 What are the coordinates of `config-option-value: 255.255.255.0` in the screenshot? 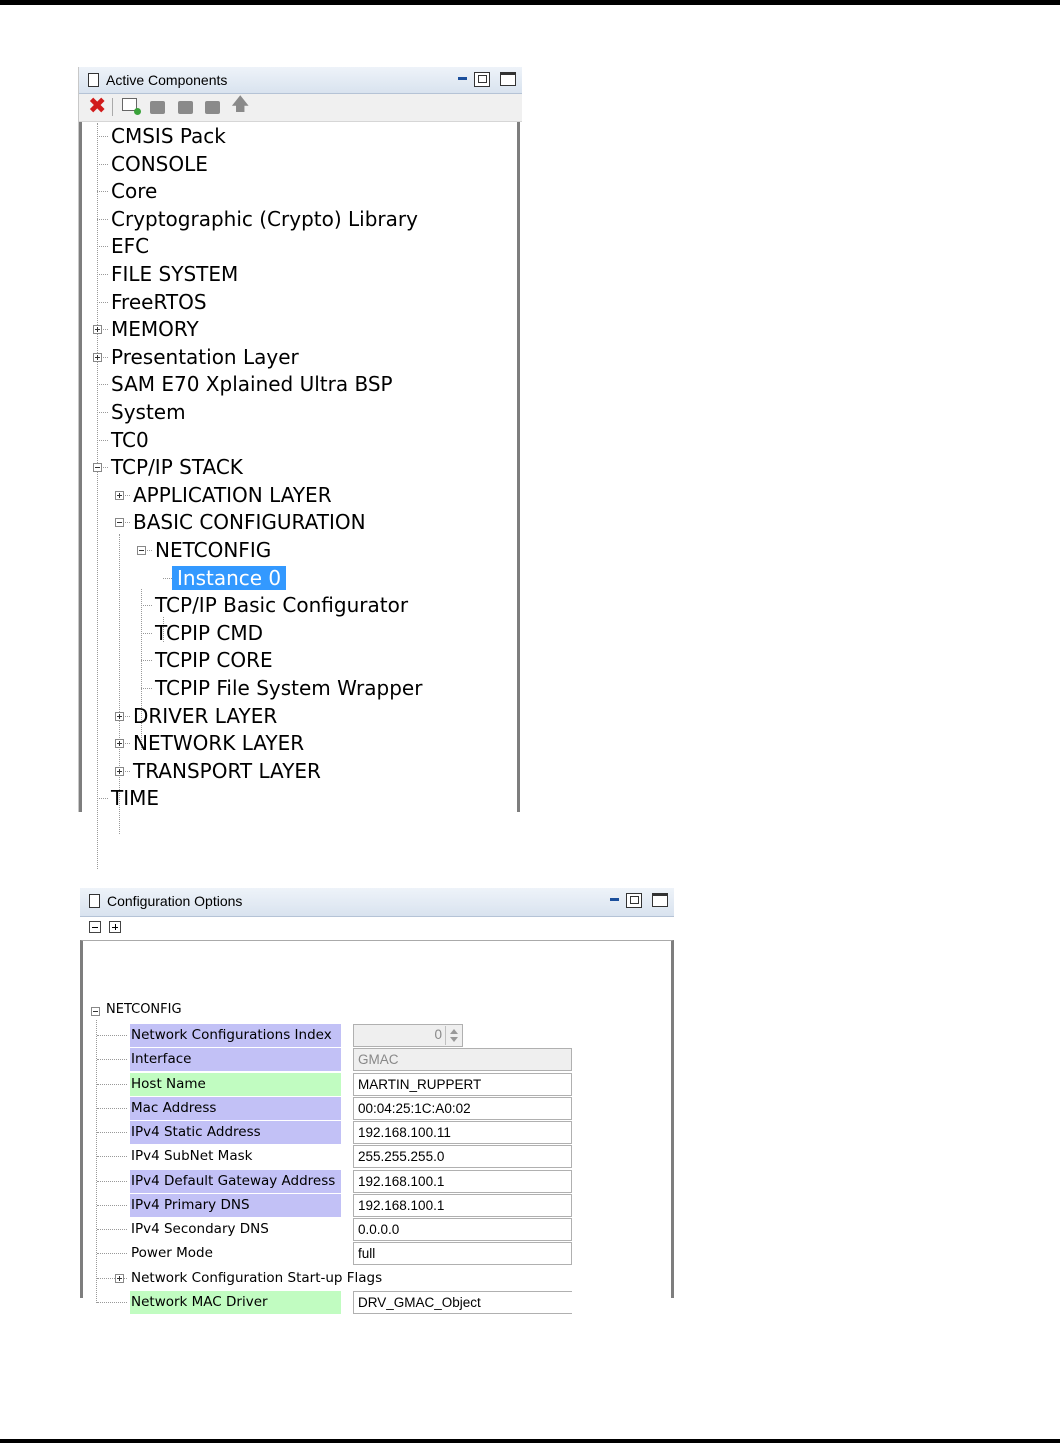 It's located at (462, 1157).